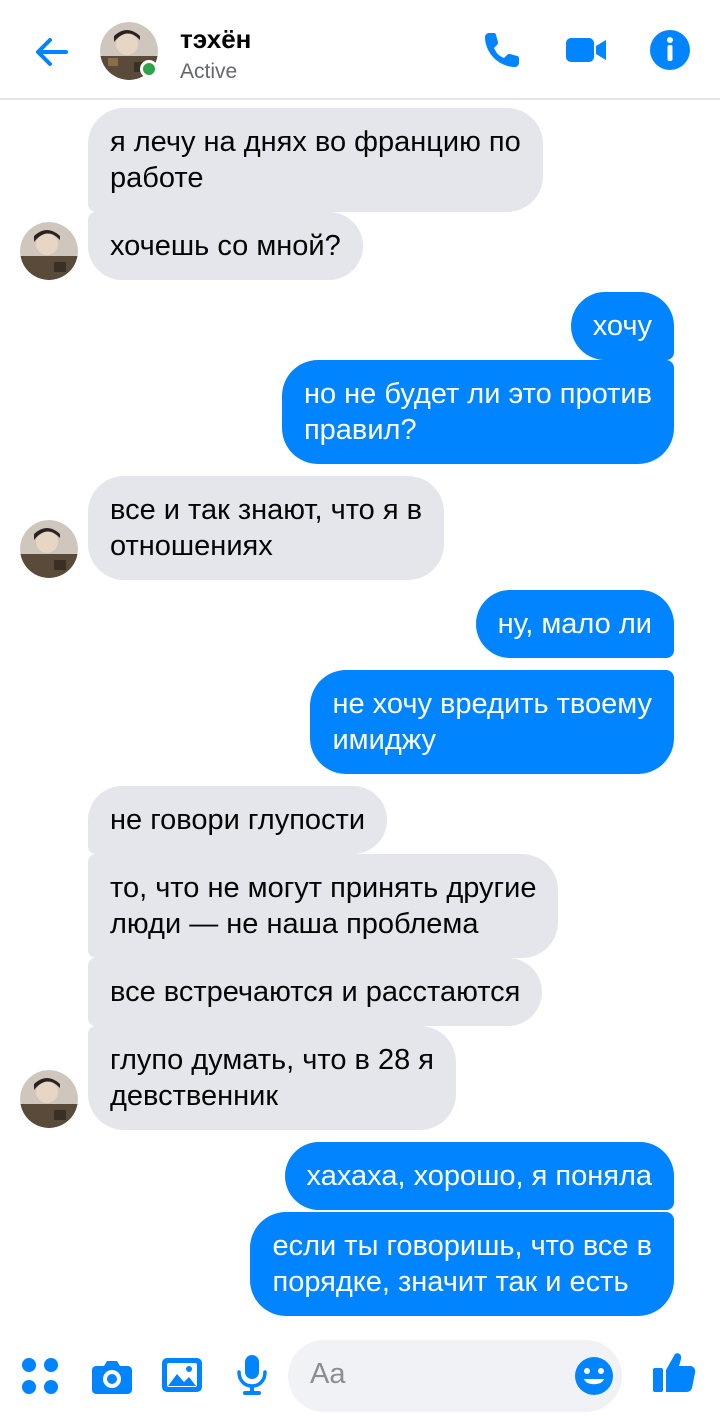  Describe the element at coordinates (182, 1374) in the screenshot. I see `gallery-icon` at that location.